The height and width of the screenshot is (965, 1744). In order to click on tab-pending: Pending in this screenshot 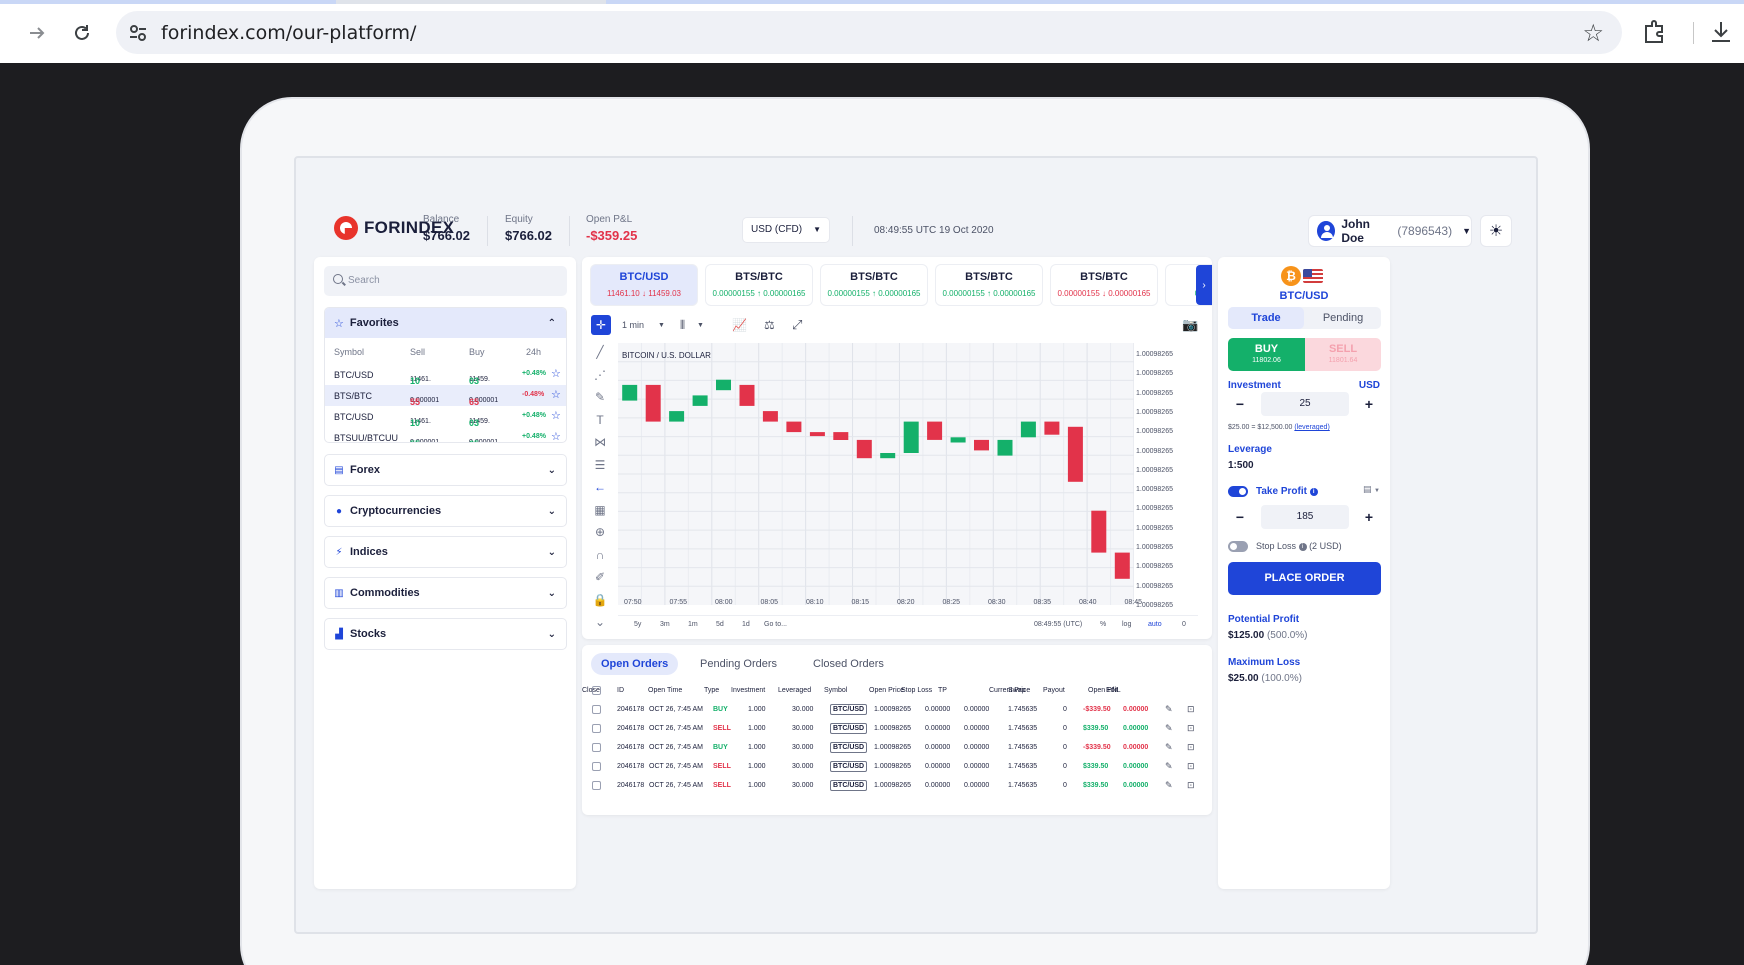, I will do `click(1343, 318)`.